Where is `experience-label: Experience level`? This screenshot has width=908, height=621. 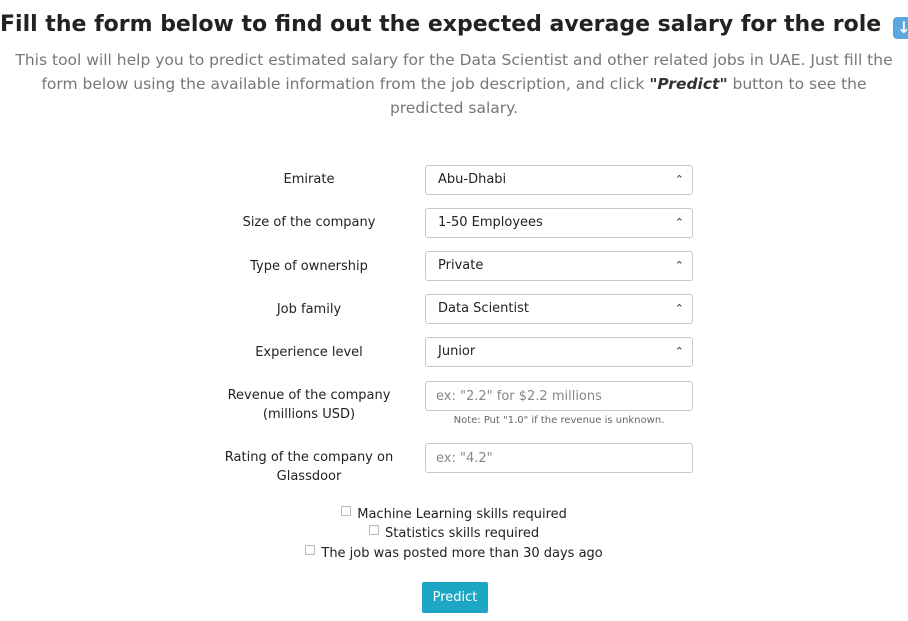 experience-label: Experience level is located at coordinates (309, 352).